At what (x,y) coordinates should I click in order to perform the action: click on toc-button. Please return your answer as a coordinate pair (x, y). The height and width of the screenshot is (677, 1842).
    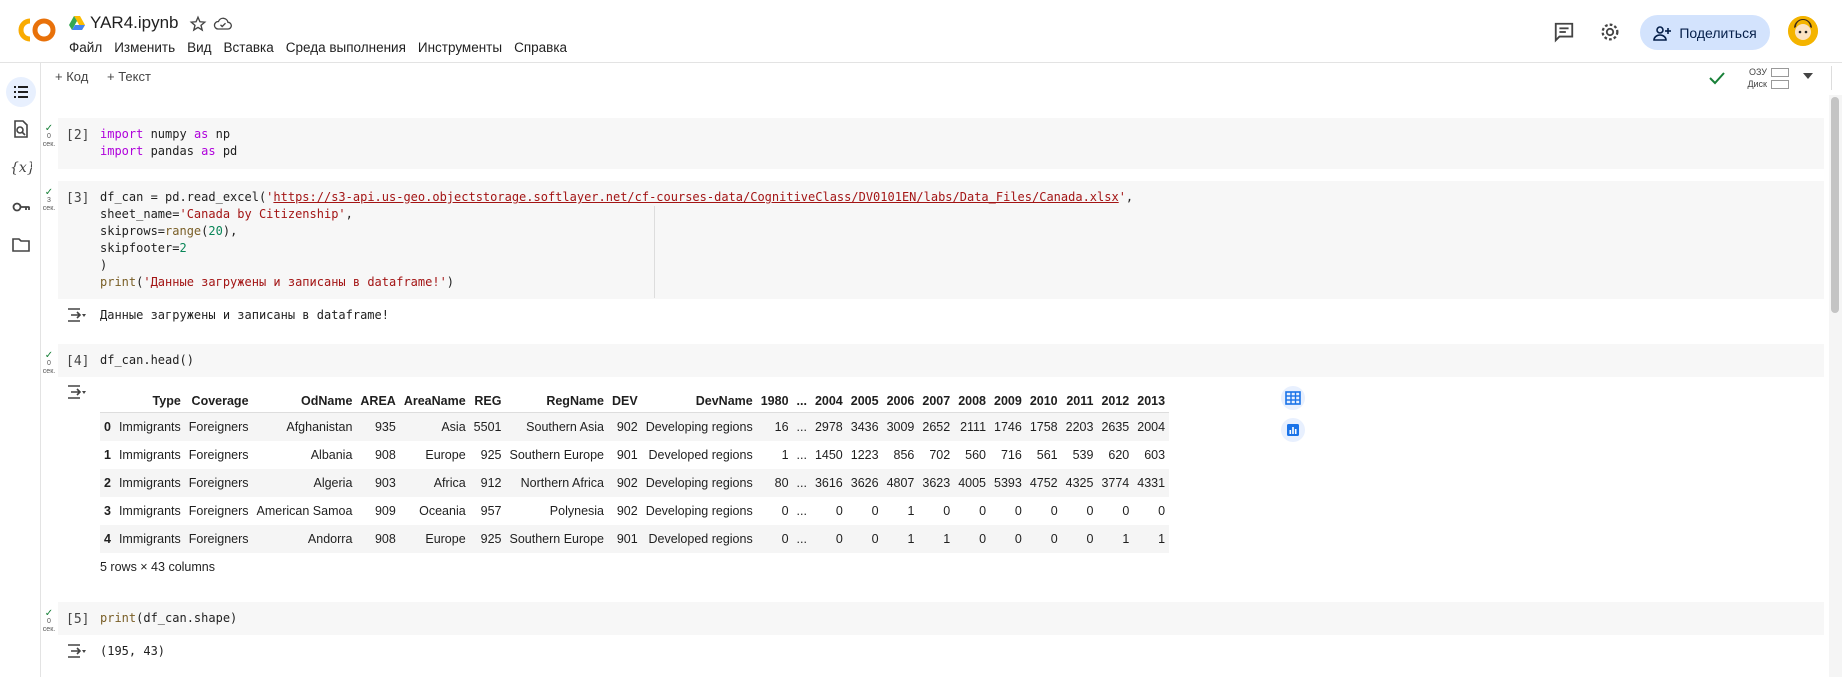
    Looking at the image, I should click on (21, 92).